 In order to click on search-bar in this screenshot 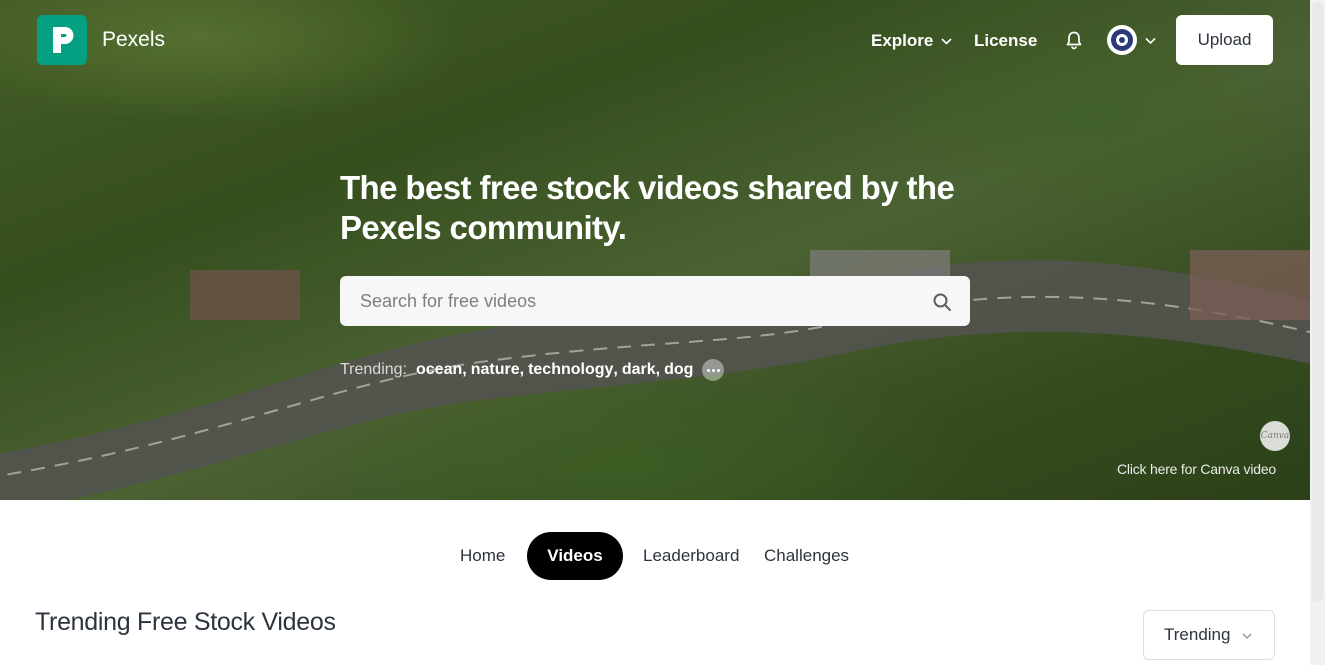, I will do `click(655, 301)`.